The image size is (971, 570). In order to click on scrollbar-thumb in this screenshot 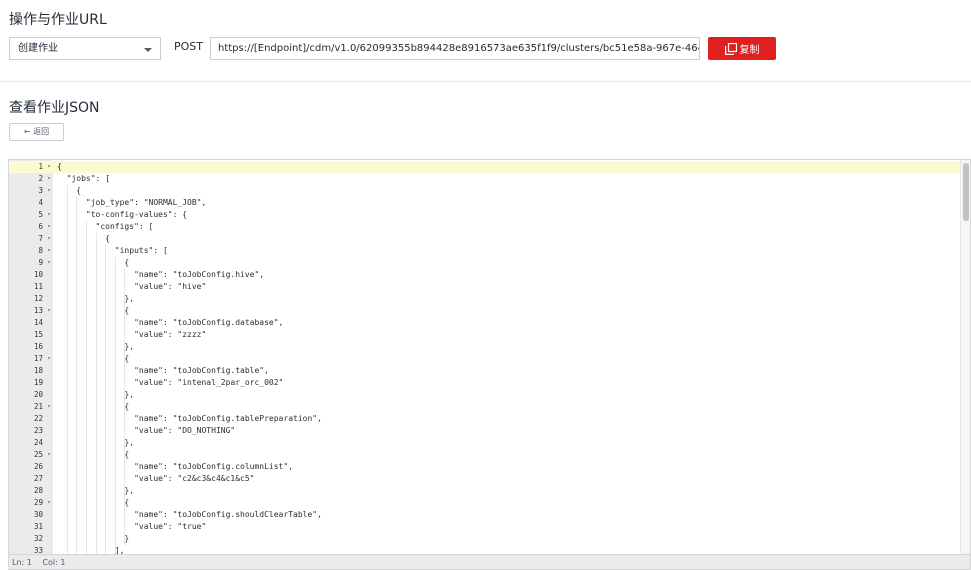, I will do `click(966, 192)`.